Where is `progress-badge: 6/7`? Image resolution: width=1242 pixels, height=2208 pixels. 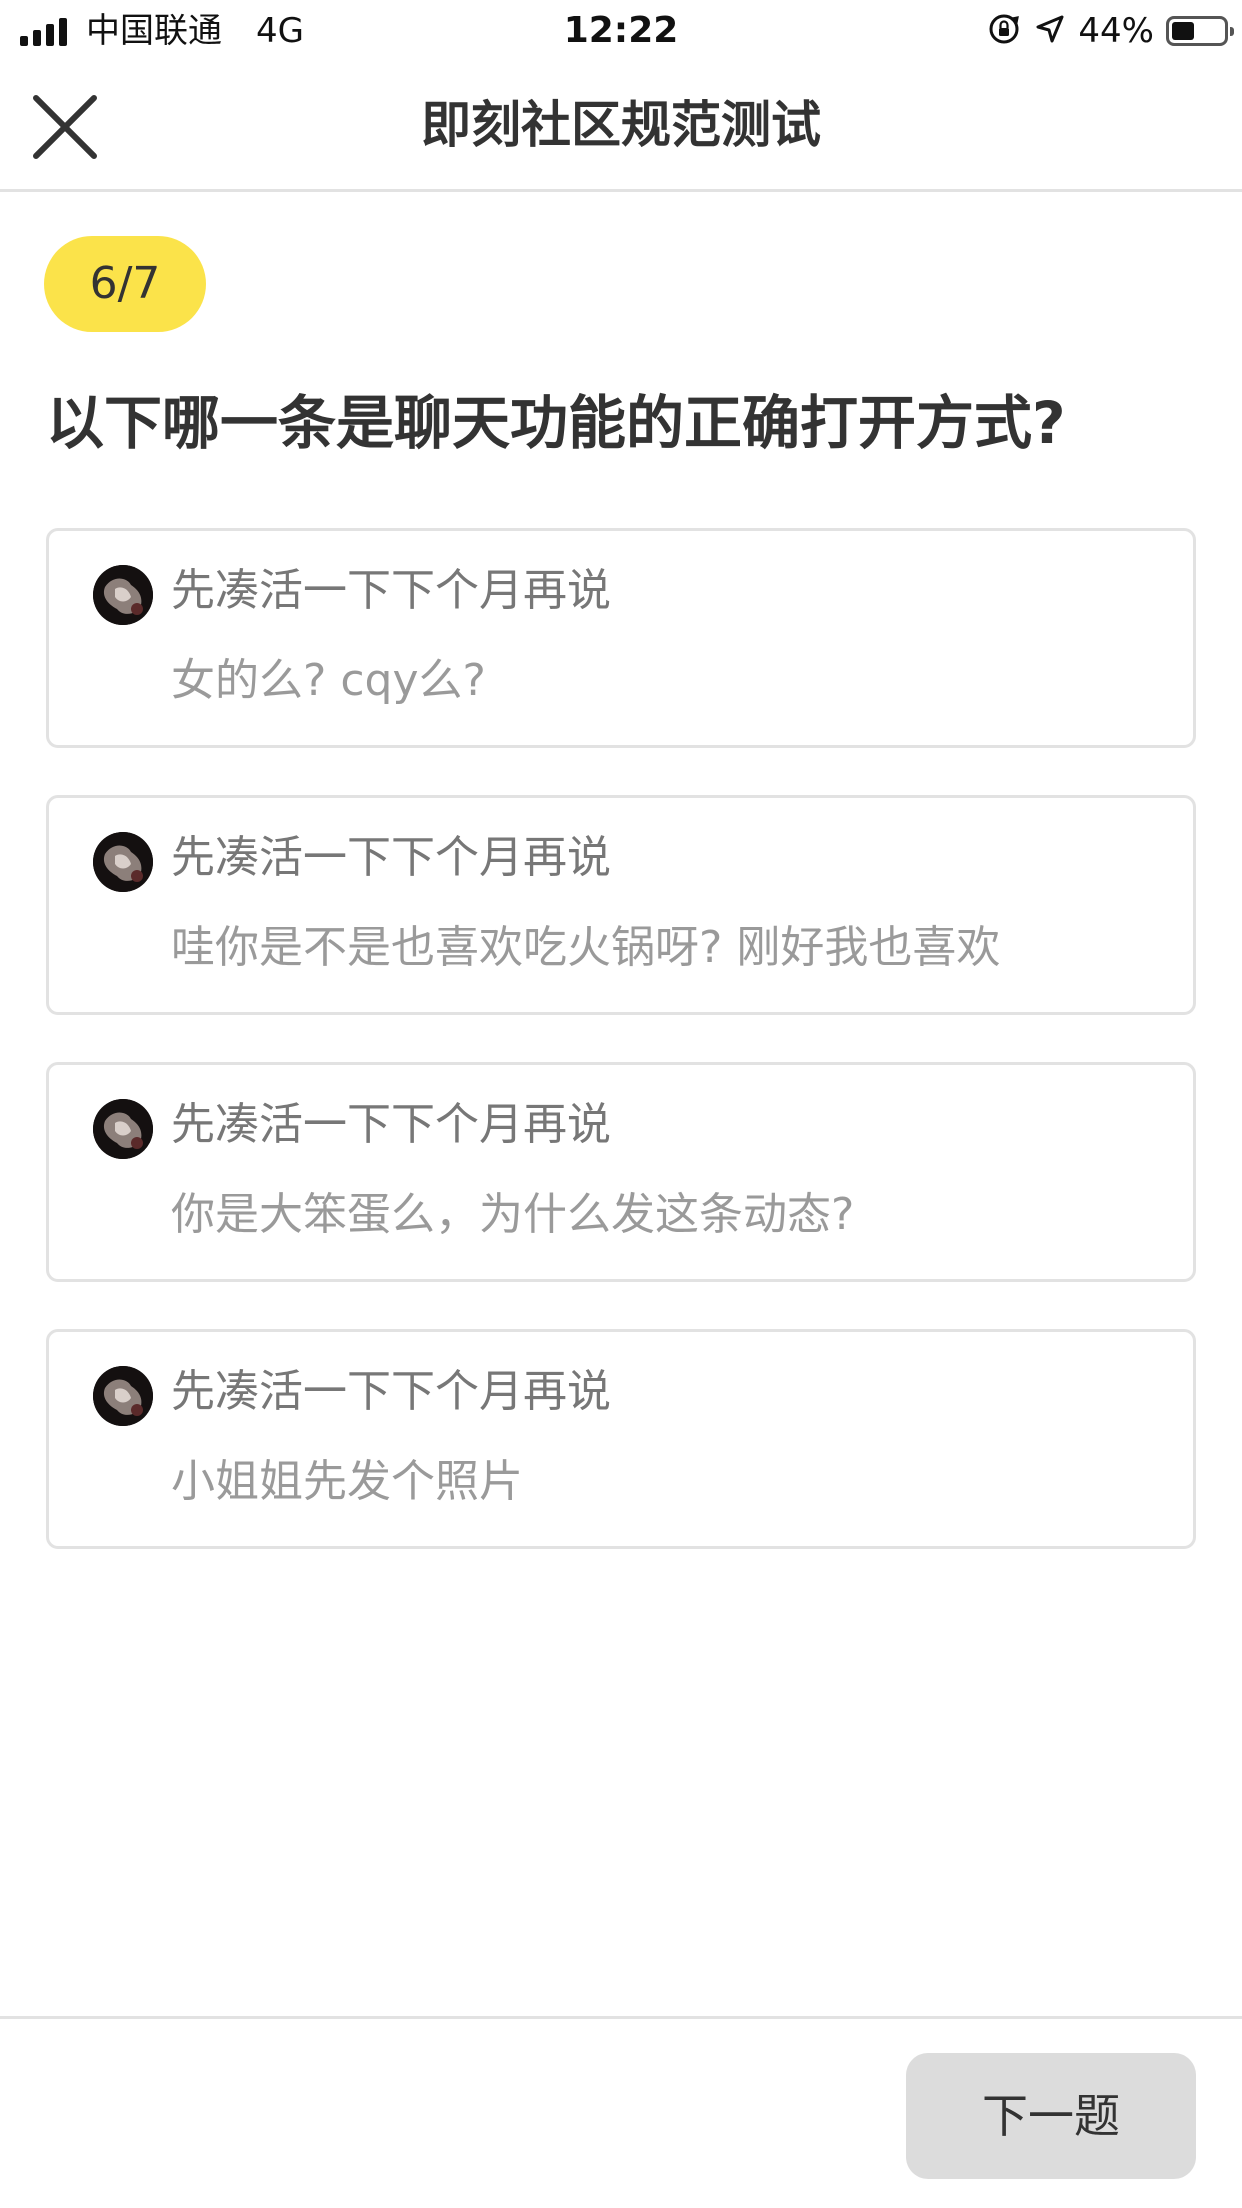
progress-badge: 6/7 is located at coordinates (125, 284).